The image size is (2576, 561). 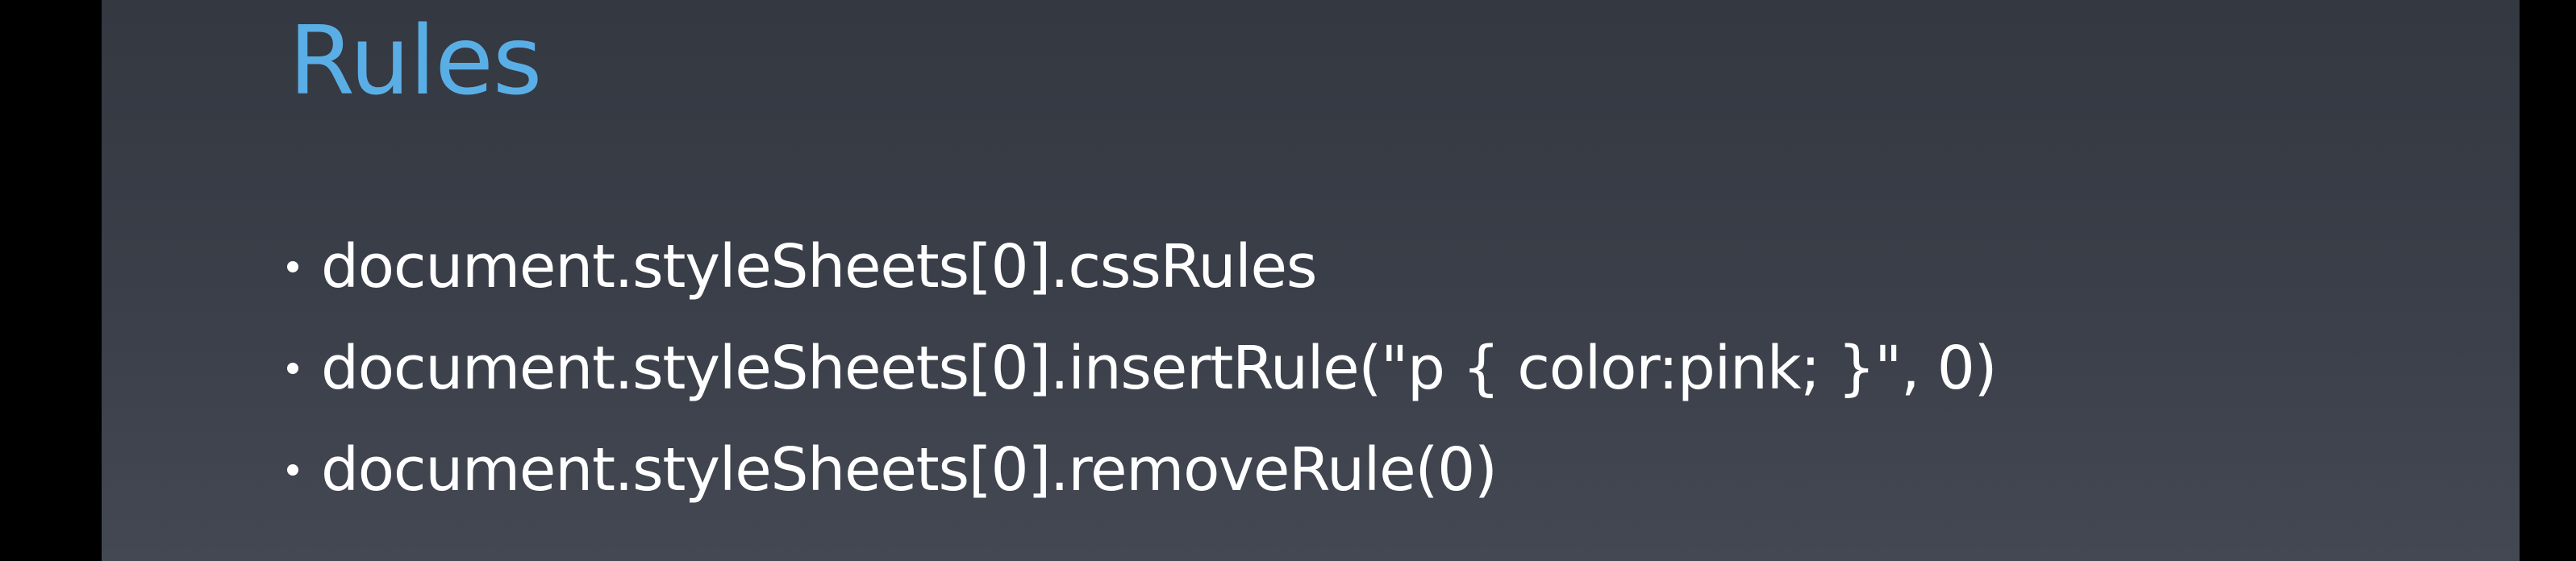 I want to click on bullet-item-css-rules: document.styleSheets[0].cssRules, so click(x=1141, y=267).